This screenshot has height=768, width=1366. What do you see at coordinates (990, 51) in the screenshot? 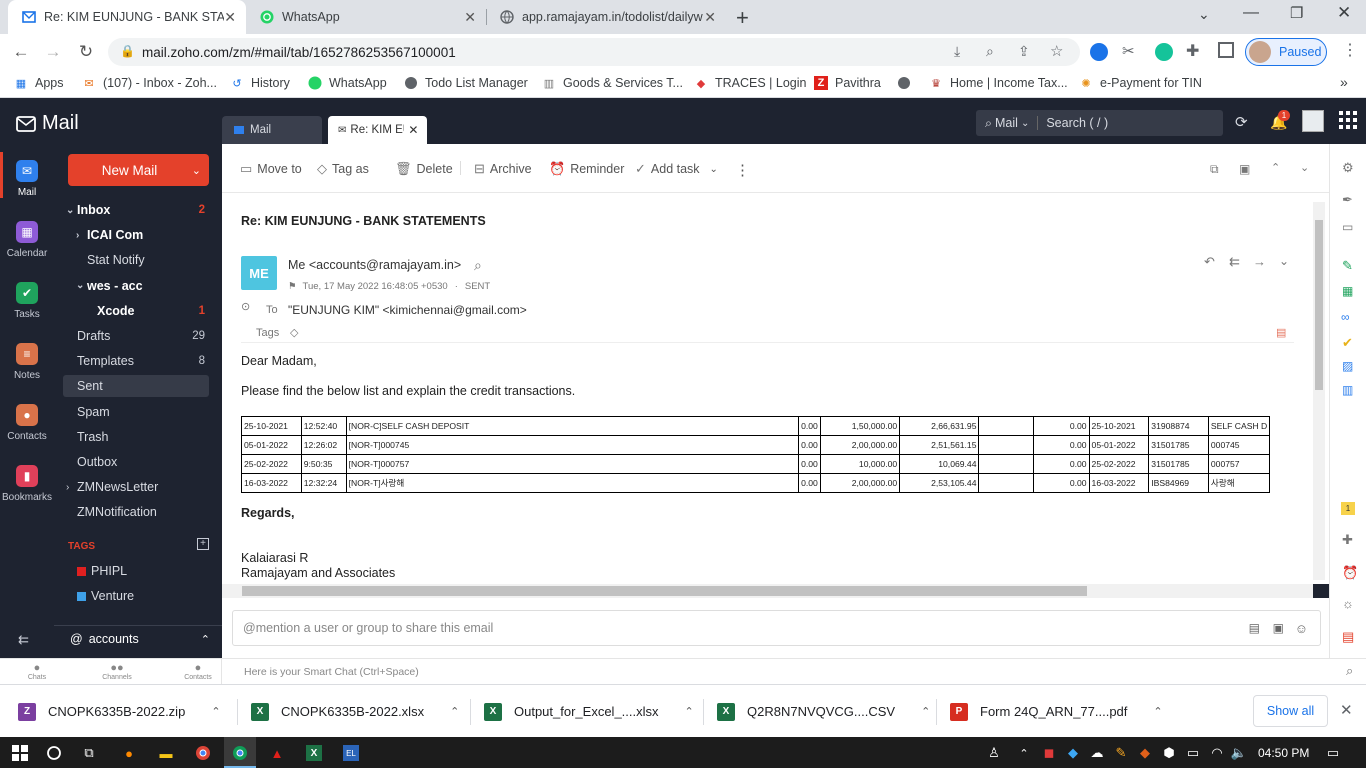
I see `zoom-icon: ⌕` at bounding box center [990, 51].